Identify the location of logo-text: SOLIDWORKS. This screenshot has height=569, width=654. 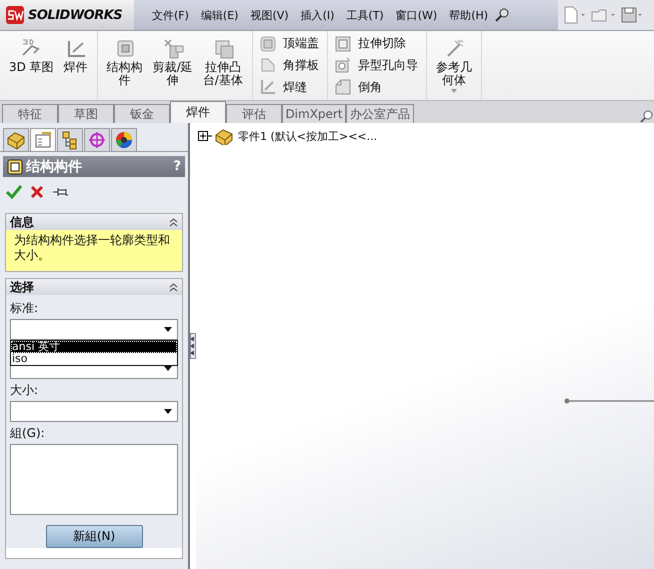
(75, 15).